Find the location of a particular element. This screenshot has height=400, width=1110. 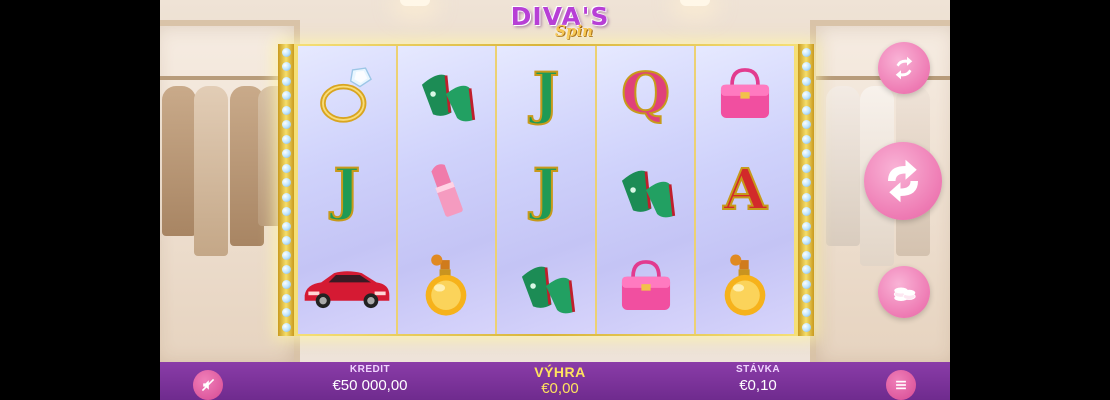

credit-display: KREDIT €50 000,00 is located at coordinates (370, 379).